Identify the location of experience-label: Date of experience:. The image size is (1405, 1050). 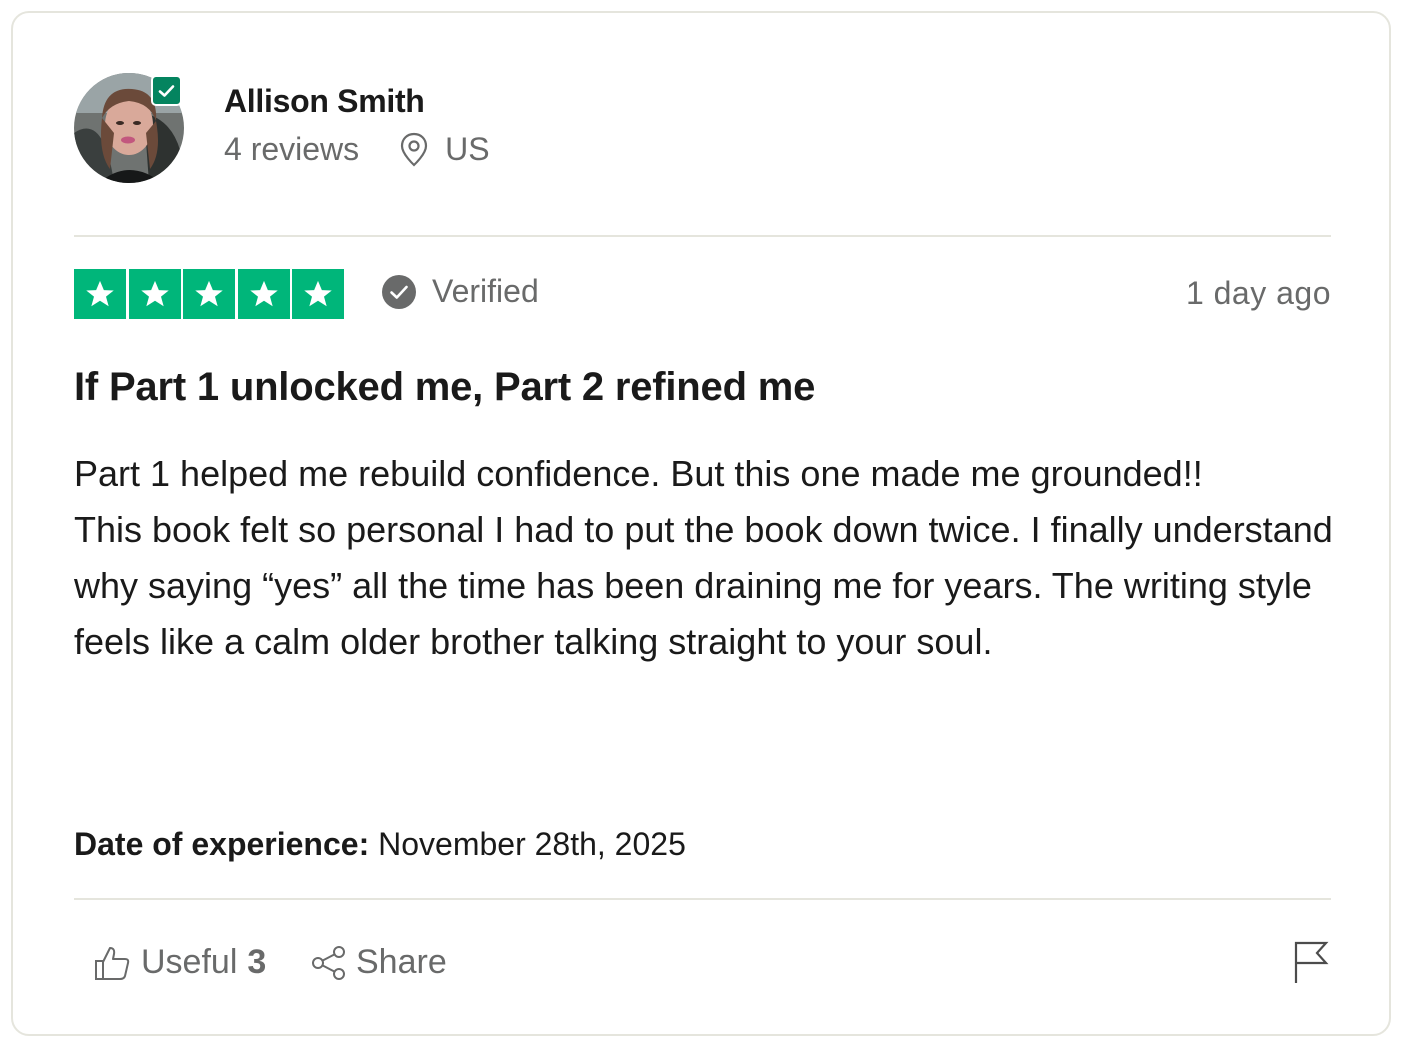
(222, 844).